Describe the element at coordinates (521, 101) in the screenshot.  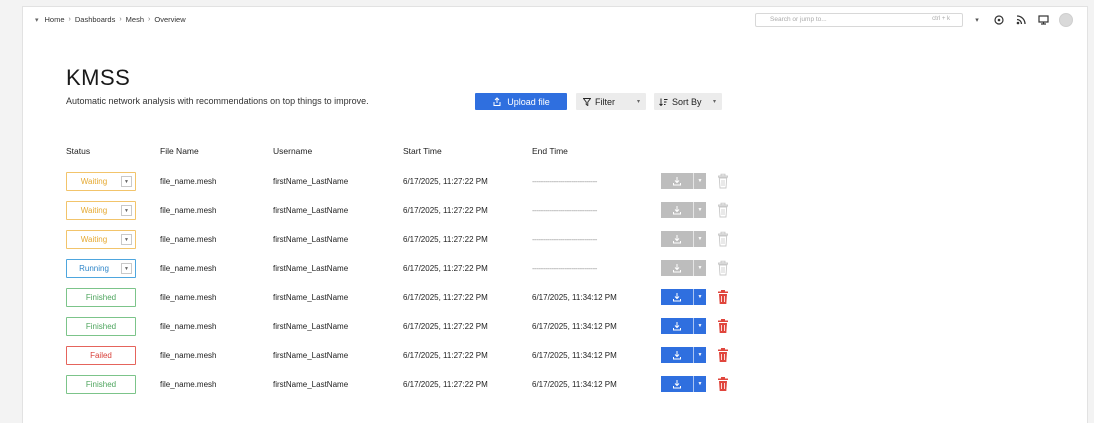
I see `upload-file-button: Upload file` at that location.